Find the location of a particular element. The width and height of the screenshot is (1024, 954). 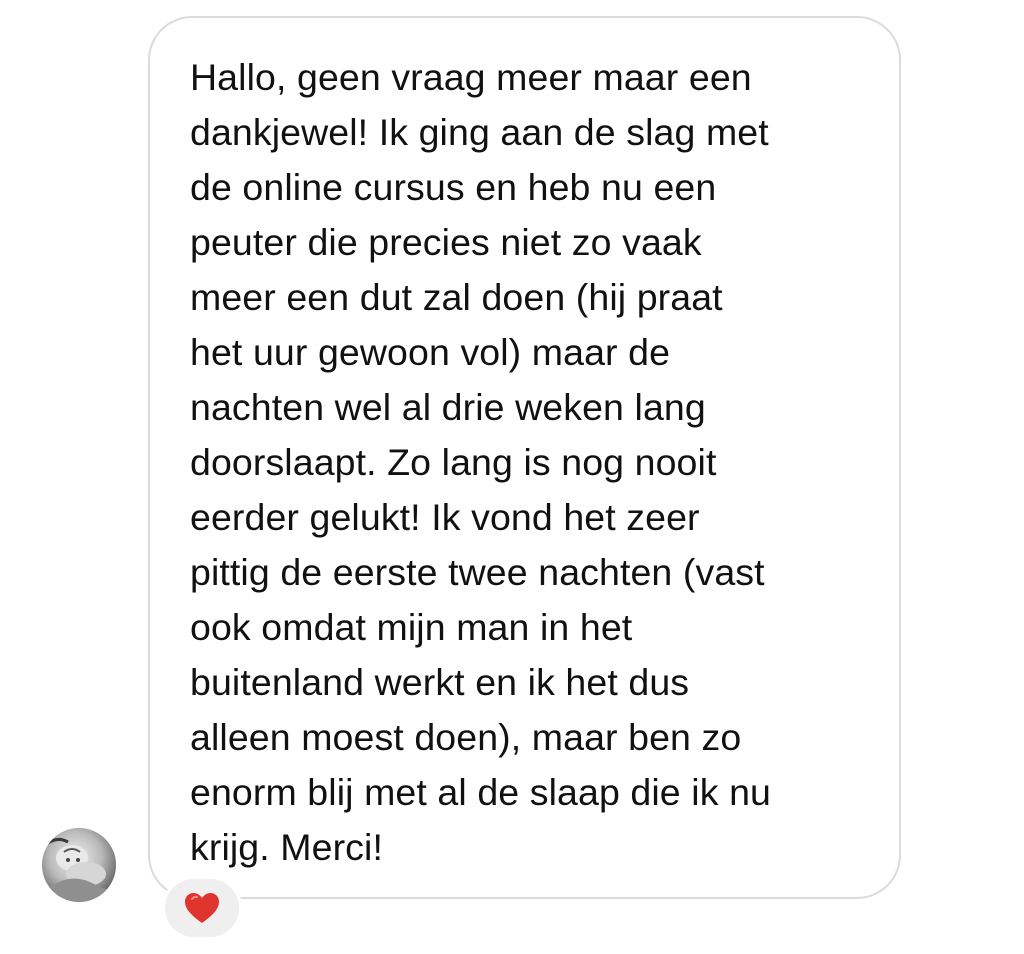

avatar-photo-icon is located at coordinates (79, 865).